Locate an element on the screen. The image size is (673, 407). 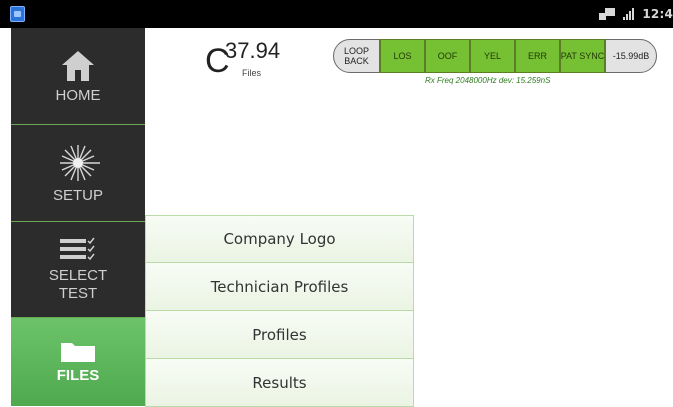
nav-select-test-button: SELECT TEST is located at coordinates (78, 270).